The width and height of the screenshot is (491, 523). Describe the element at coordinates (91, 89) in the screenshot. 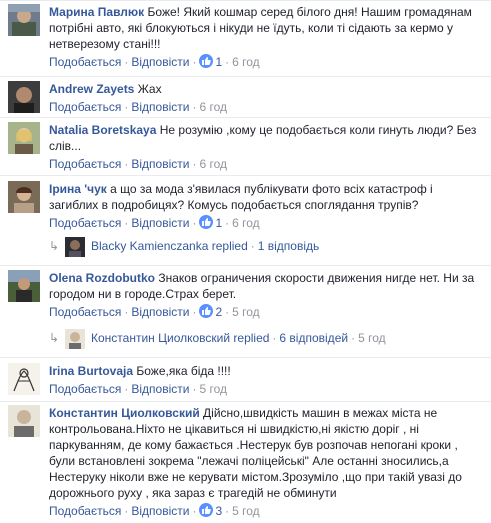

I see `comment-author: Andrew Zayets` at that location.